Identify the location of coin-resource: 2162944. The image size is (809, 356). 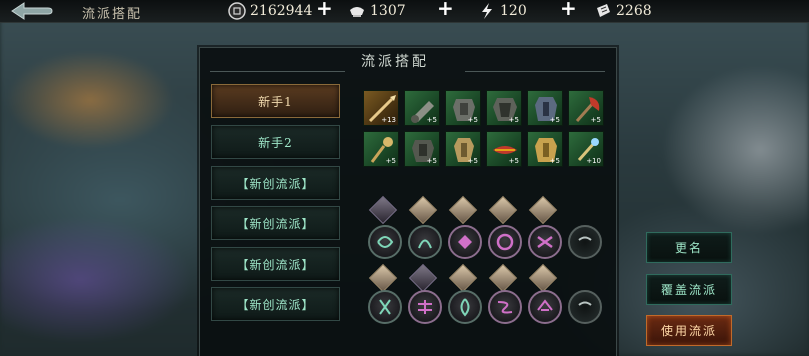
(270, 11).